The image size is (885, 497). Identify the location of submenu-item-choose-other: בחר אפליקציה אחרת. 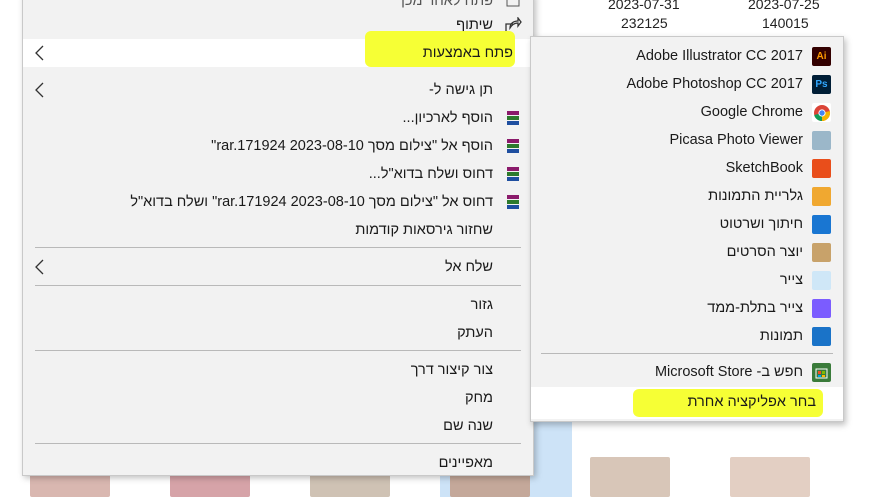
(687, 403).